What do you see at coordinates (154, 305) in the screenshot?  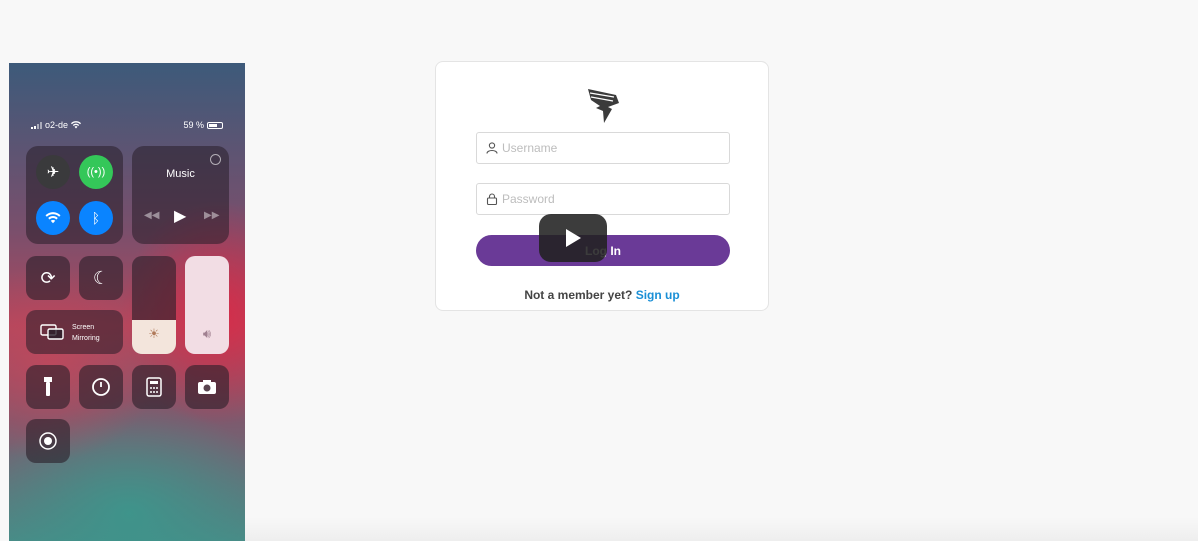 I see `brightness-slider: ☀` at bounding box center [154, 305].